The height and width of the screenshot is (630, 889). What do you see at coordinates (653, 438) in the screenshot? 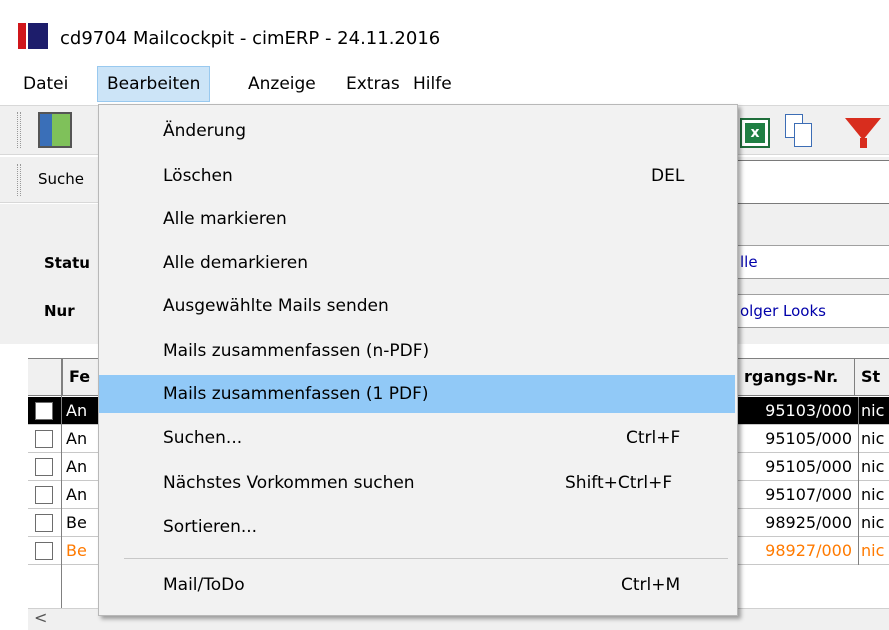
I see `menu-item-shortcut: Ctrl+F` at bounding box center [653, 438].